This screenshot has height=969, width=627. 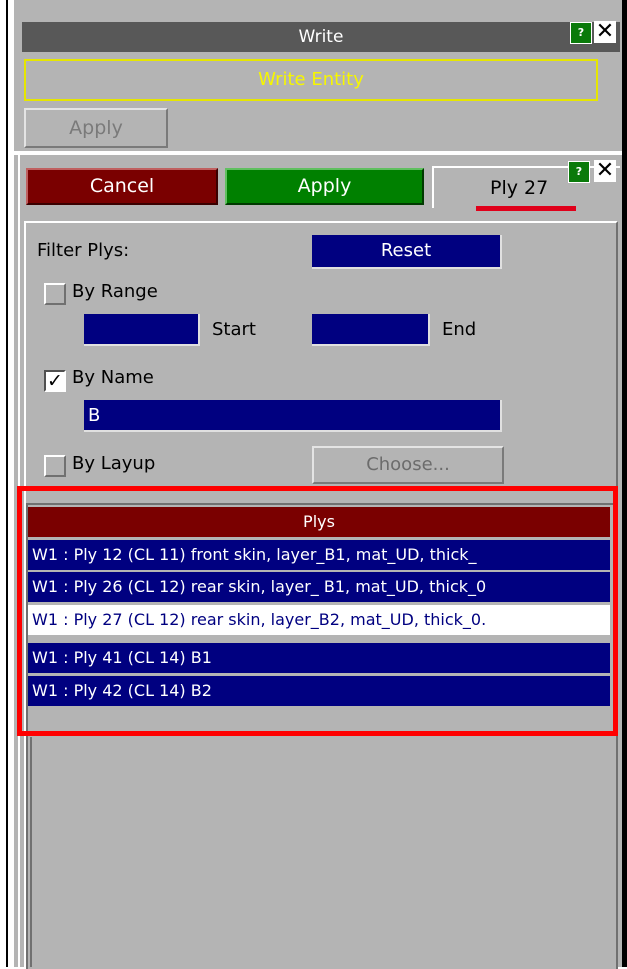 I want to click on by-layup-label: By Layup, so click(x=114, y=463).